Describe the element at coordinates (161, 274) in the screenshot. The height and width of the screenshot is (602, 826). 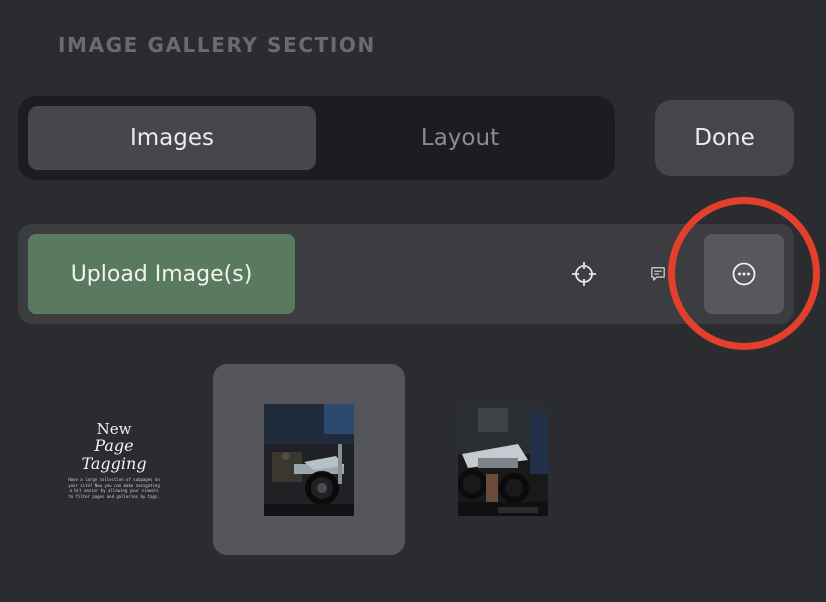
I see `upload-images-button: Upload Image(s)` at that location.